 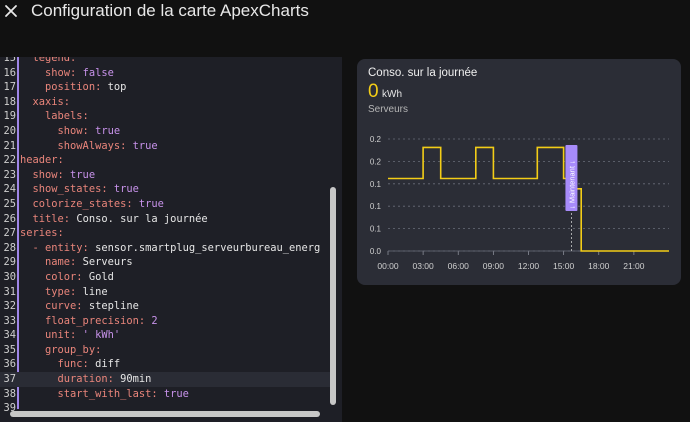 What do you see at coordinates (165, 146) in the screenshot?
I see `code-line: 21 showAlways: true` at bounding box center [165, 146].